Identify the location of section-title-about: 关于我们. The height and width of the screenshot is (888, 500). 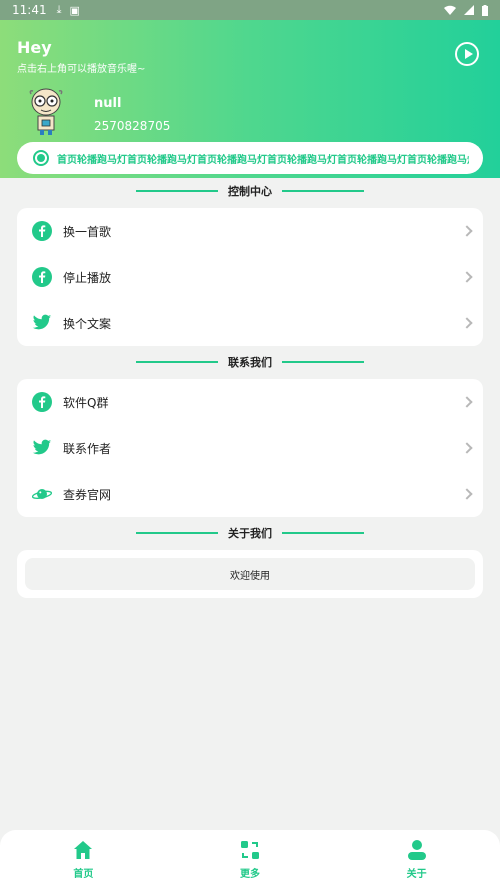
(250, 533).